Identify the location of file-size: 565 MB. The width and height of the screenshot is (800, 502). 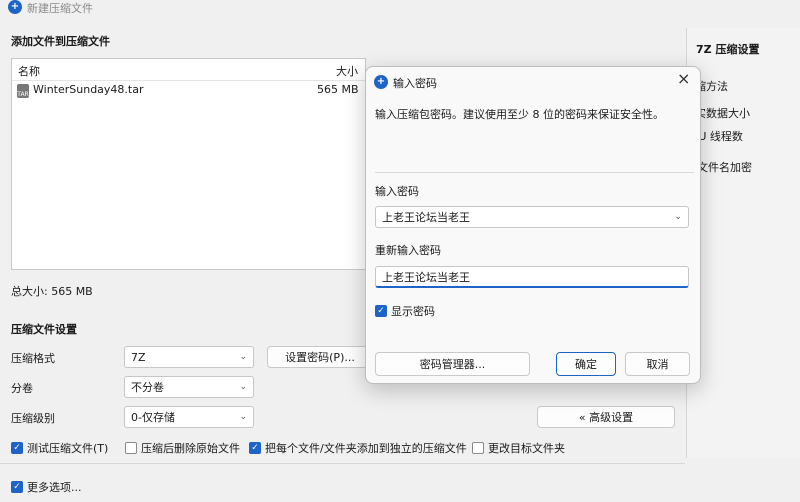
(338, 89).